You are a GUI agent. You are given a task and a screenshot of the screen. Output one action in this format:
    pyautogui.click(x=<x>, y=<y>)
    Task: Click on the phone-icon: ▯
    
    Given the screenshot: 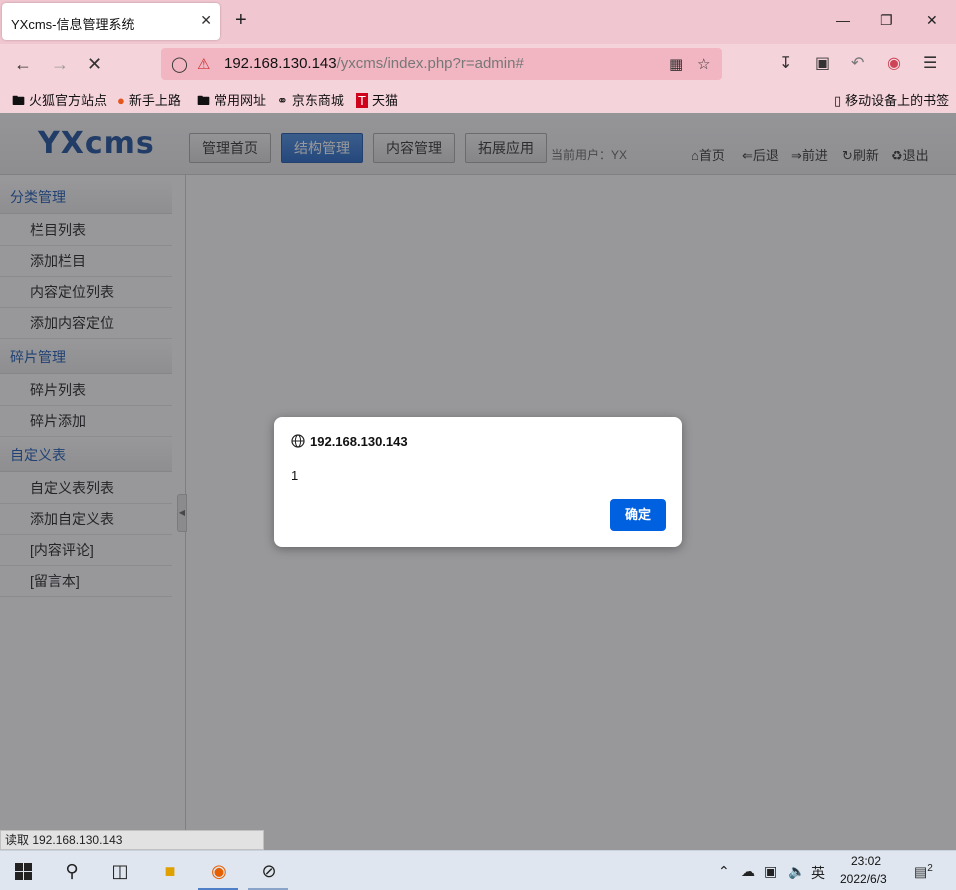 What is the action you would take?
    pyautogui.click(x=838, y=100)
    